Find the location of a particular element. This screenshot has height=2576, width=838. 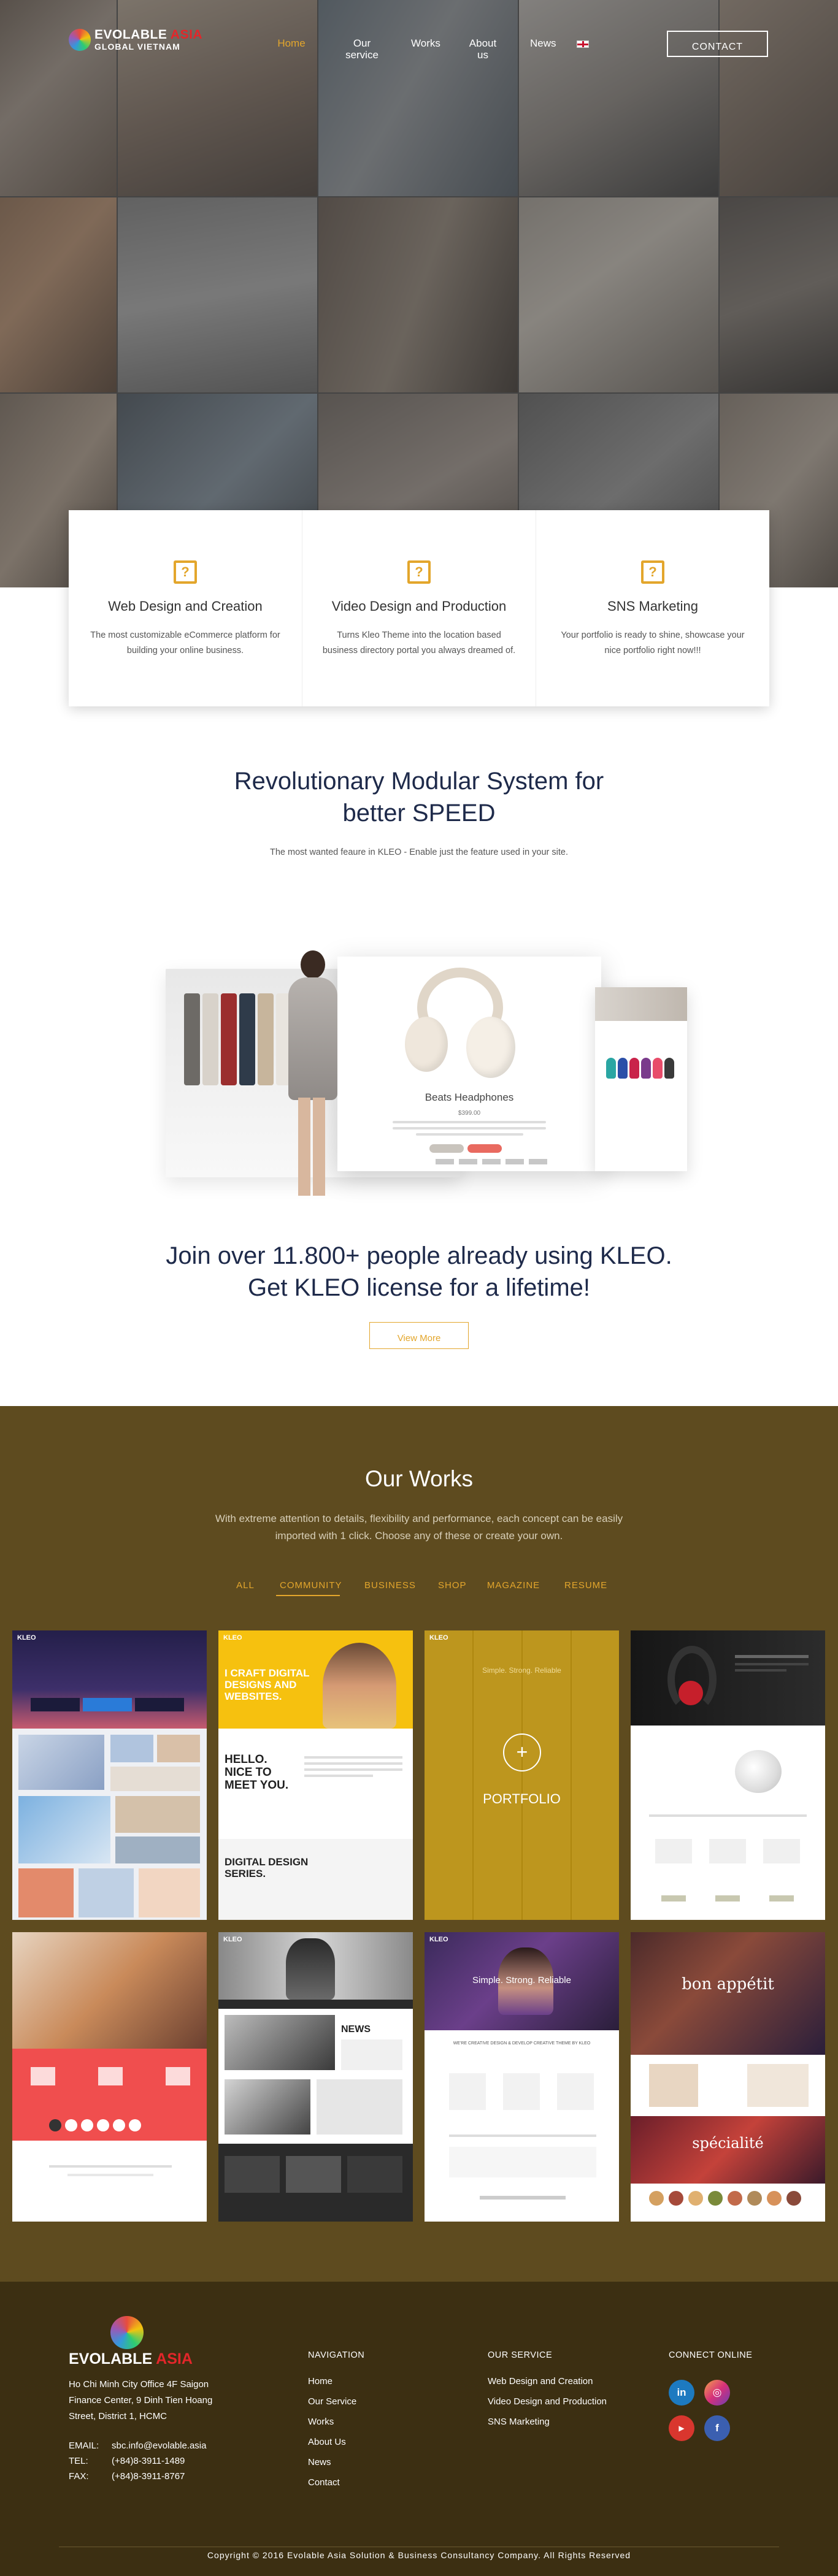

filter-business: BUSINESS is located at coordinates (389, 1585).